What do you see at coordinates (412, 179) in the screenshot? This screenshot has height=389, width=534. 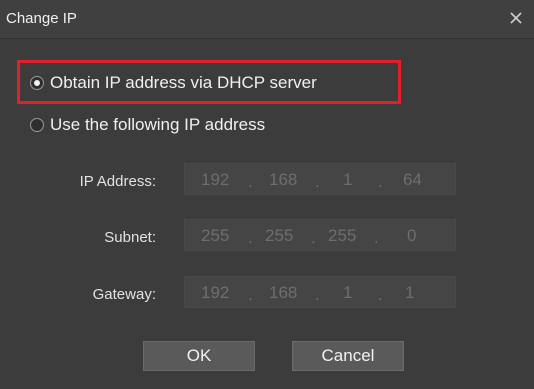 I see `ip-octet-4: 64` at bounding box center [412, 179].